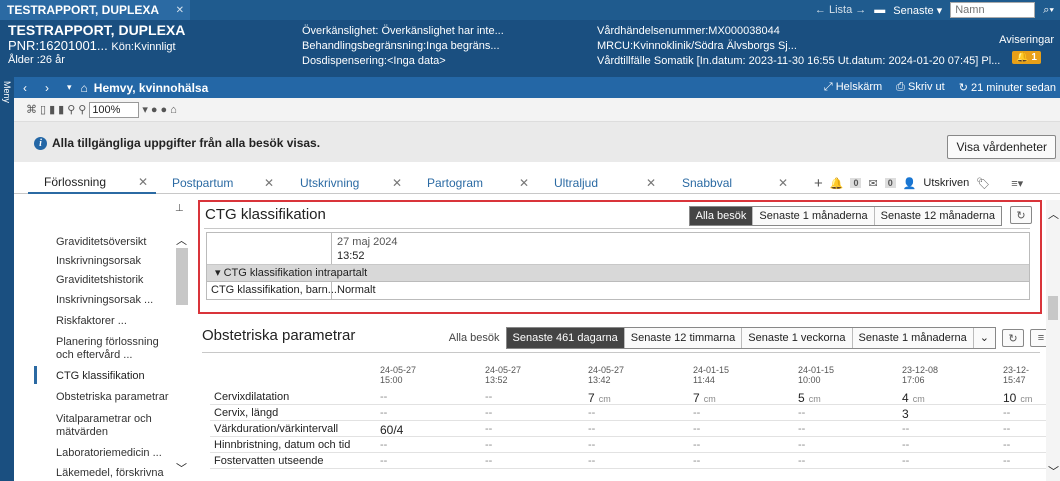 The height and width of the screenshot is (481, 1060). Describe the element at coordinates (98, 261) in the screenshot. I see `nav-item-inskrivningsorsak: Inskrivningsorsak` at that location.